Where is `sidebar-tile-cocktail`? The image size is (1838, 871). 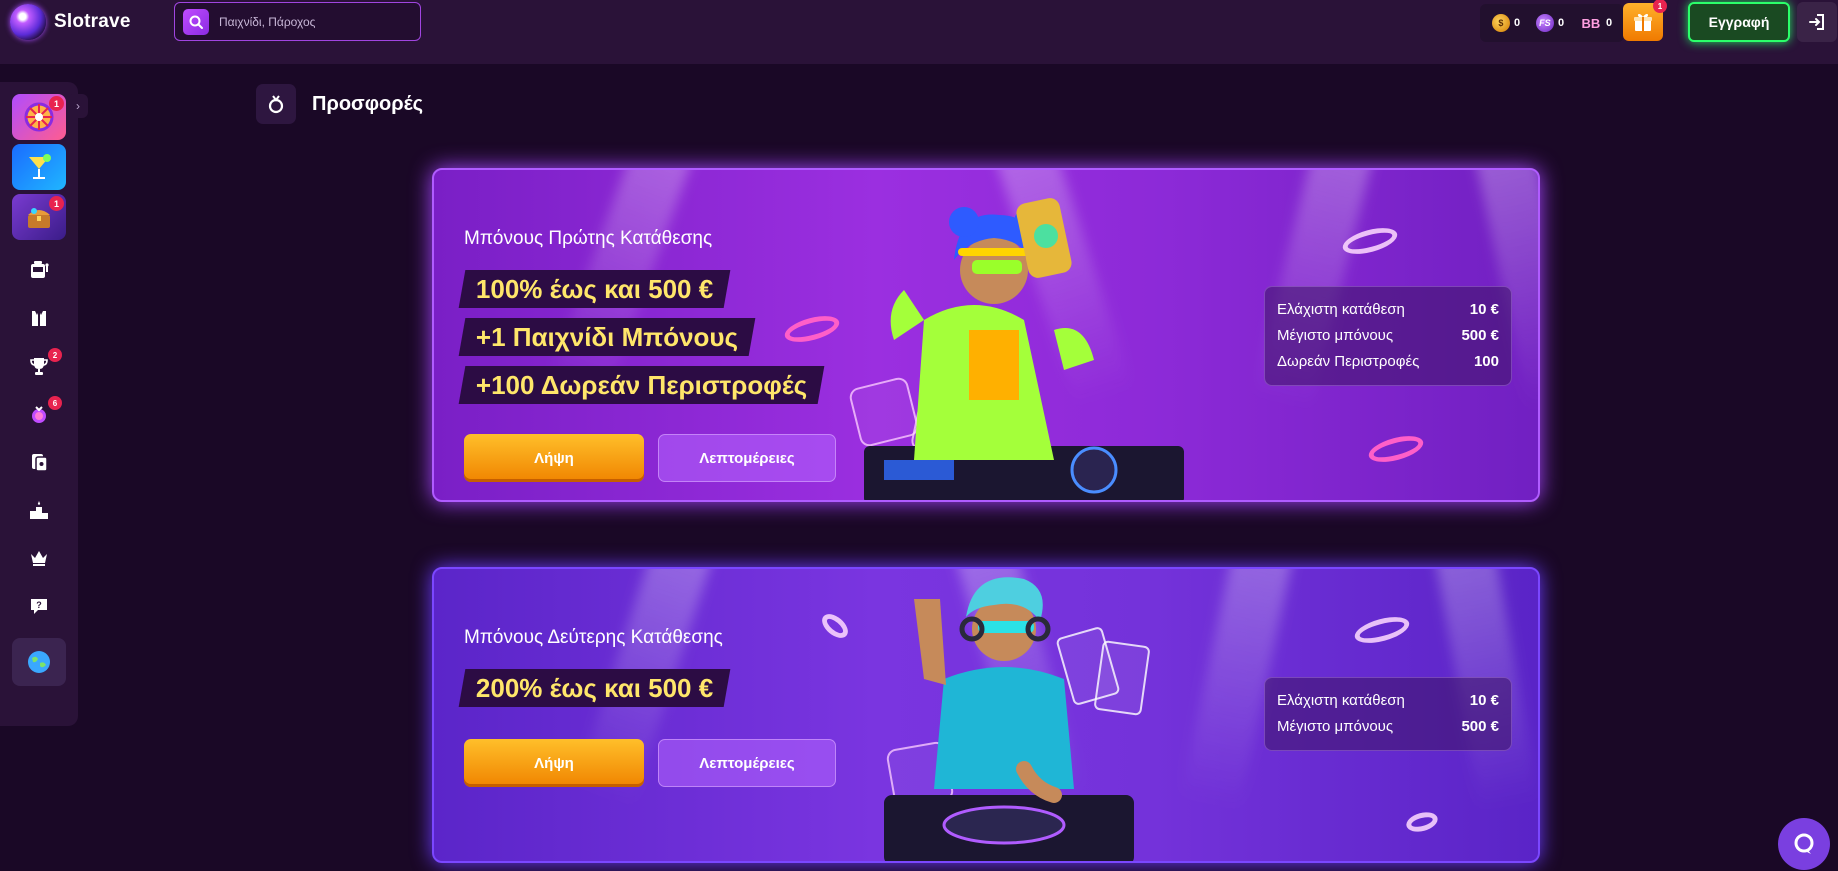
sidebar-tile-cocktail is located at coordinates (39, 167).